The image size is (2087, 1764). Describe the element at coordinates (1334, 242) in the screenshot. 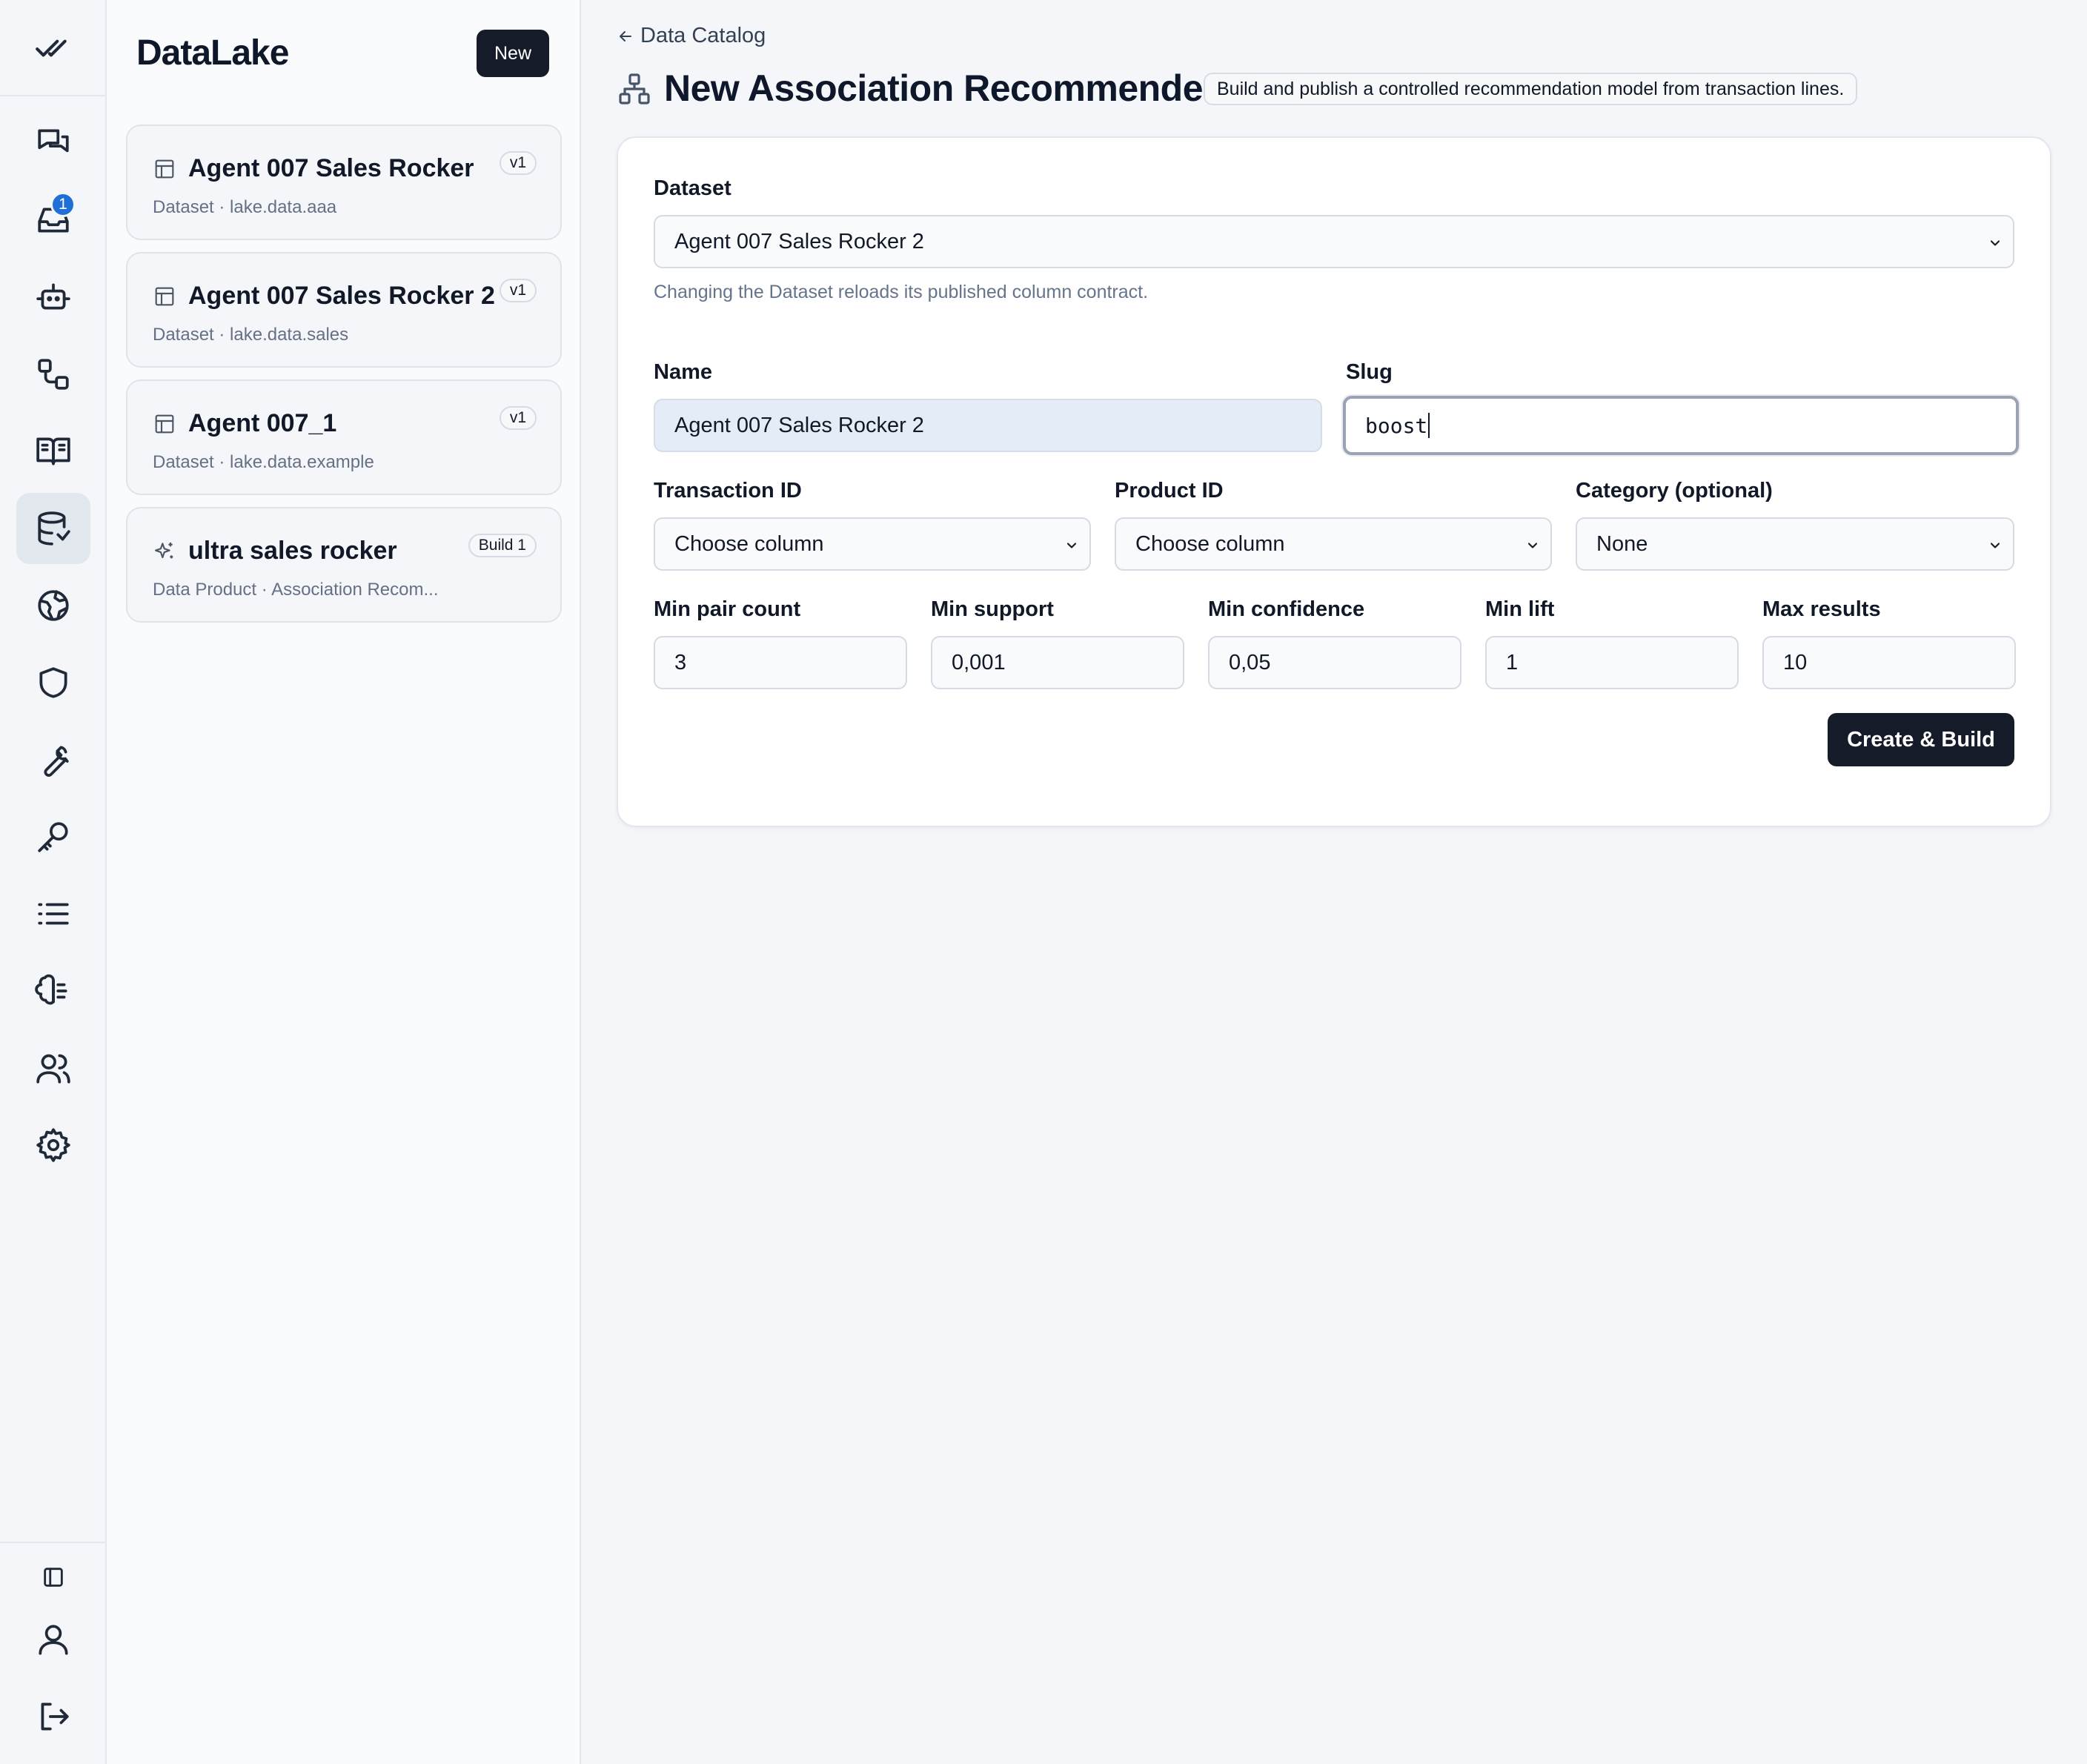

I see `dataset-select: Agent 007 Sales Rocker 2` at that location.